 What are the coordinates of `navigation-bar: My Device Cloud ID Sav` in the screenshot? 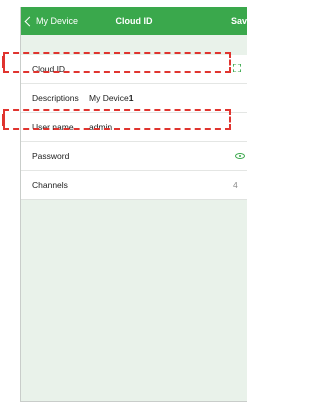 It's located at (134, 21).